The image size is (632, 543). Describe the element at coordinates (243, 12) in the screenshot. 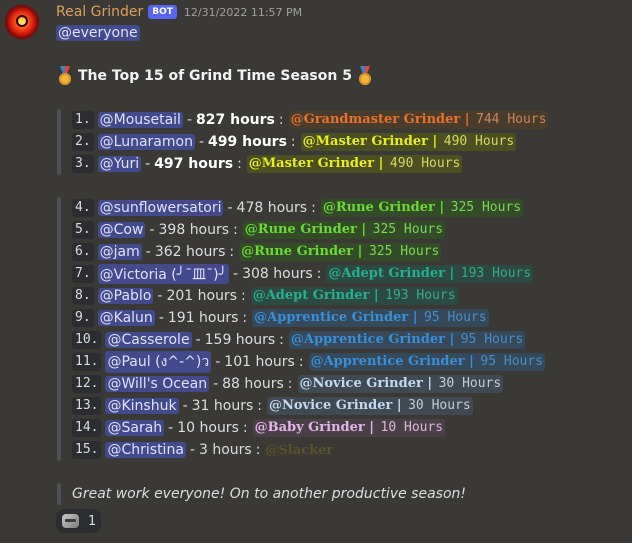

I see `message-timestamp: 12/31/2022 11:57 PM` at that location.